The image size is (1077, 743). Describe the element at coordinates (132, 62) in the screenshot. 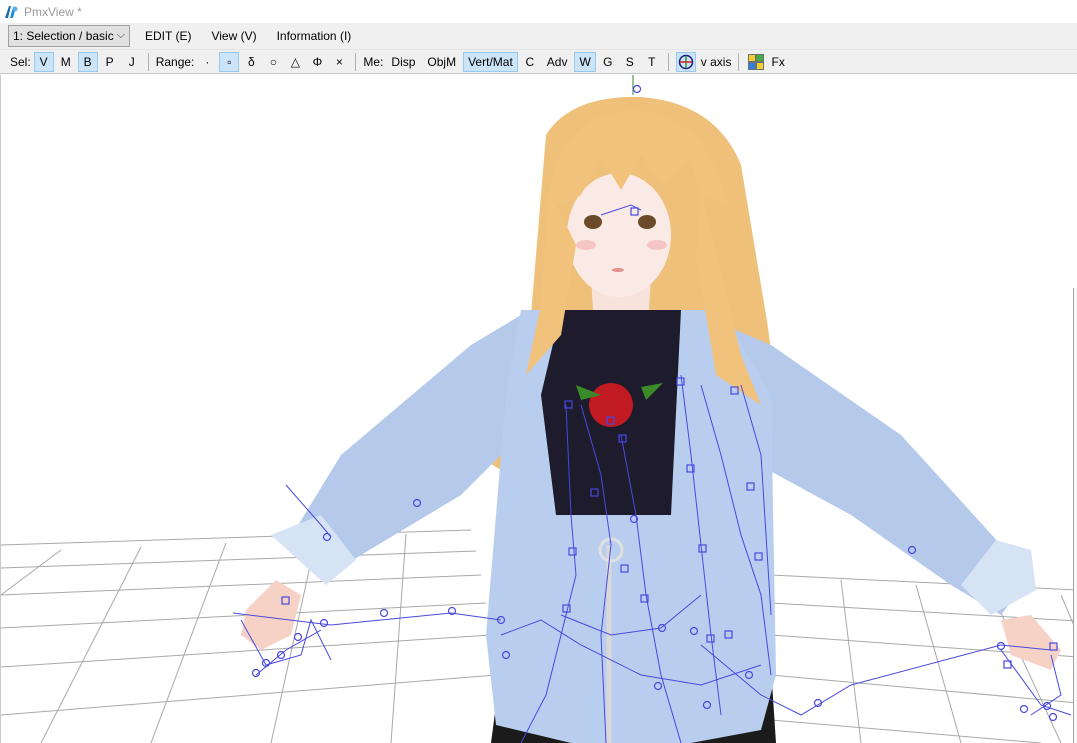

I see `sel-joint-button: J` at that location.